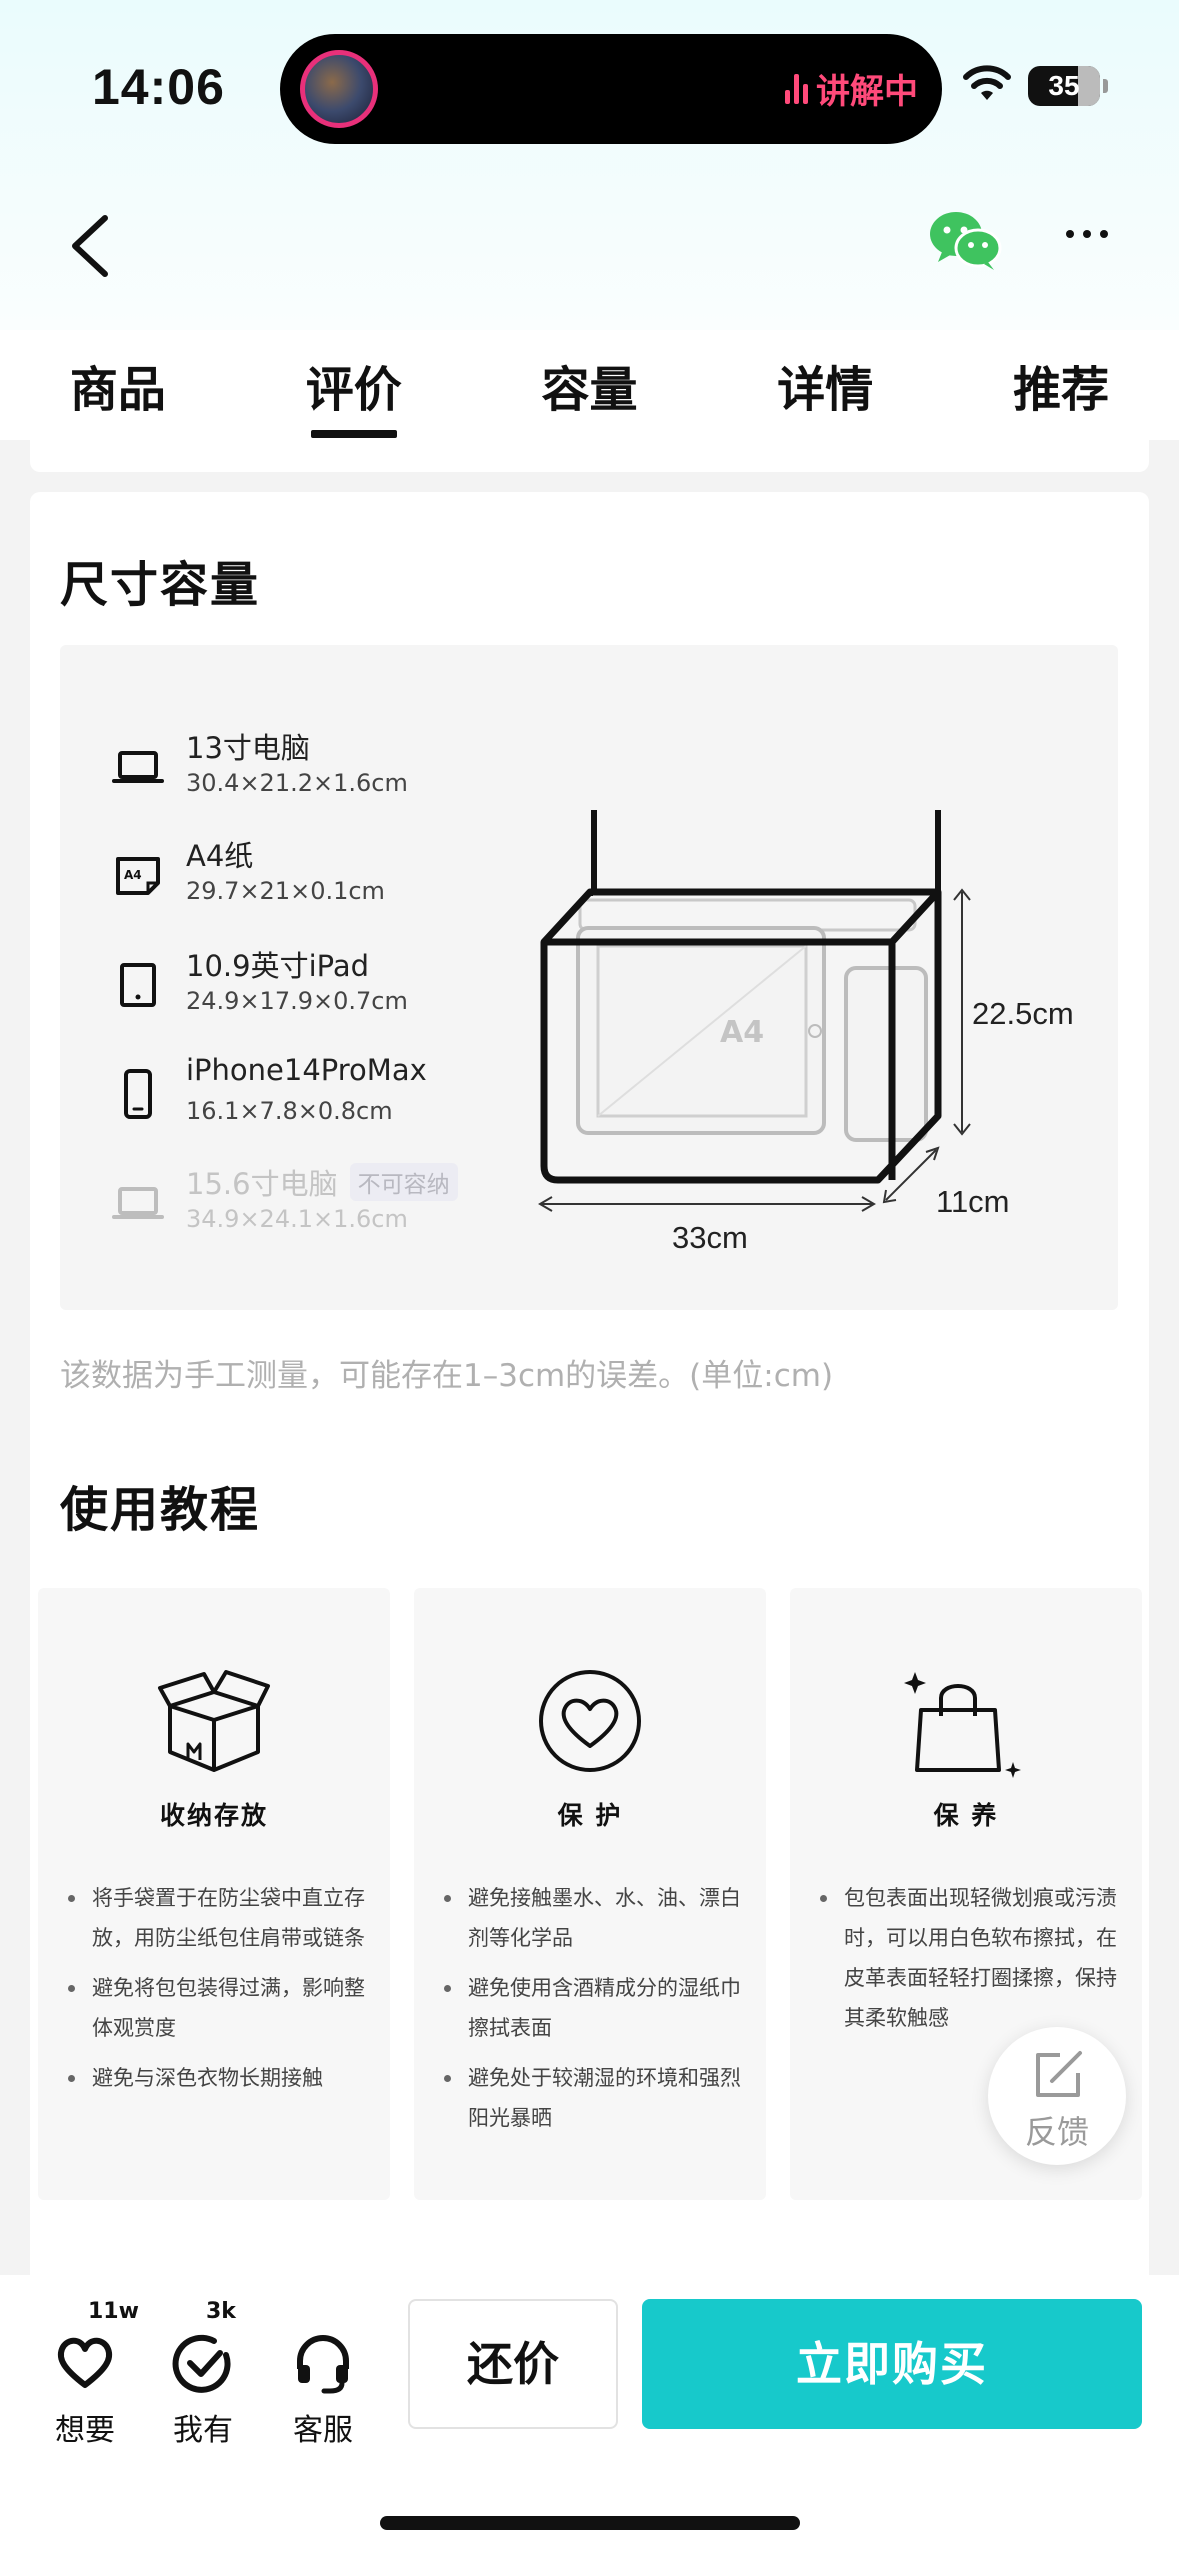  Describe the element at coordinates (221, 2008) in the screenshot. I see `tutorial-point: 避免将包包装得过满，影响整体观赏度` at that location.